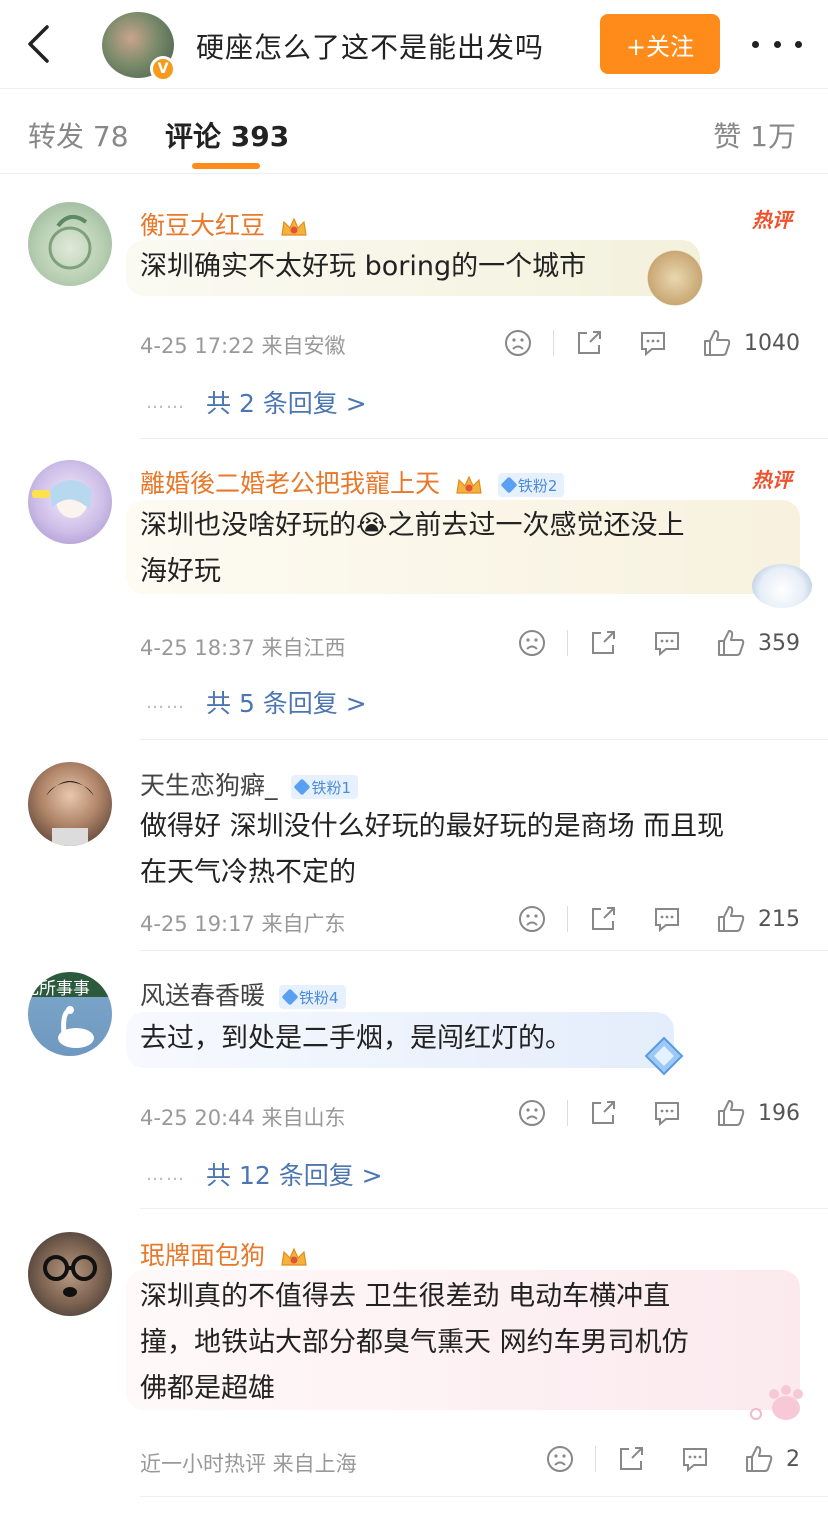 This screenshot has width=828, height=1524. I want to click on back-arrow-icon, so click(38, 44).